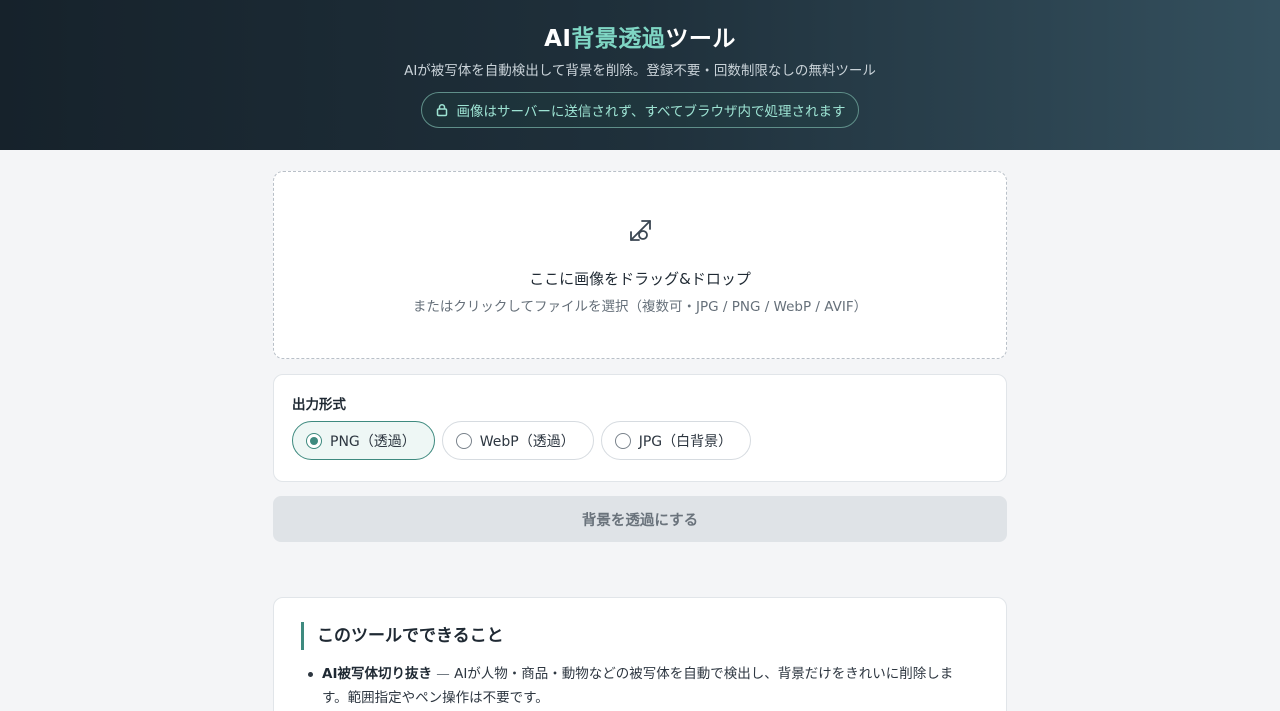 The height and width of the screenshot is (711, 1280). I want to click on format-option-label: WebP（透過）, so click(527, 441).